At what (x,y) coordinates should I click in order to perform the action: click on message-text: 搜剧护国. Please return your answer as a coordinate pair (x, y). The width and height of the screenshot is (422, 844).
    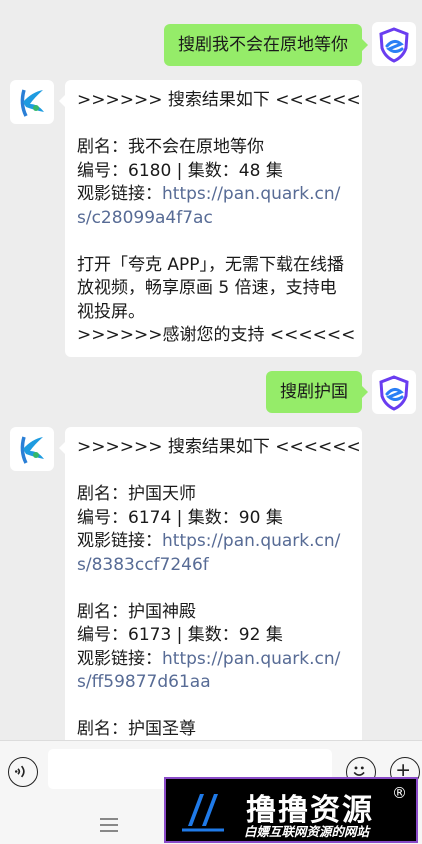
    Looking at the image, I should click on (314, 392).